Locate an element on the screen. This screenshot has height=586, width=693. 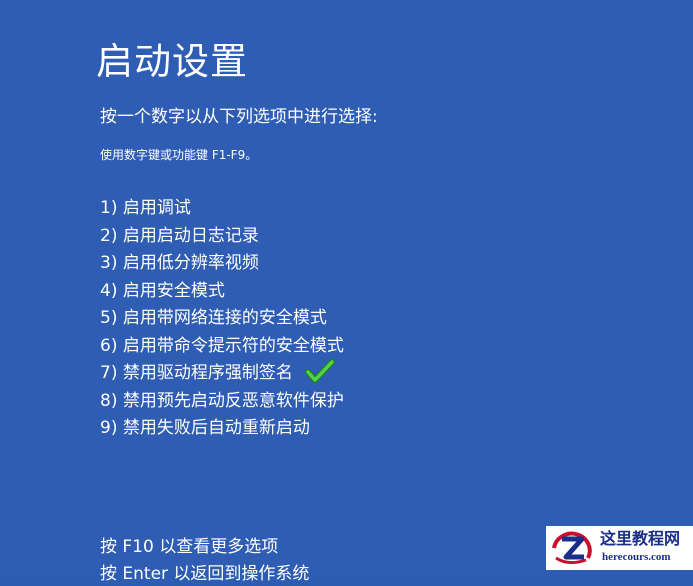
watermark: 这里教程网 herecours.com is located at coordinates (619, 548).